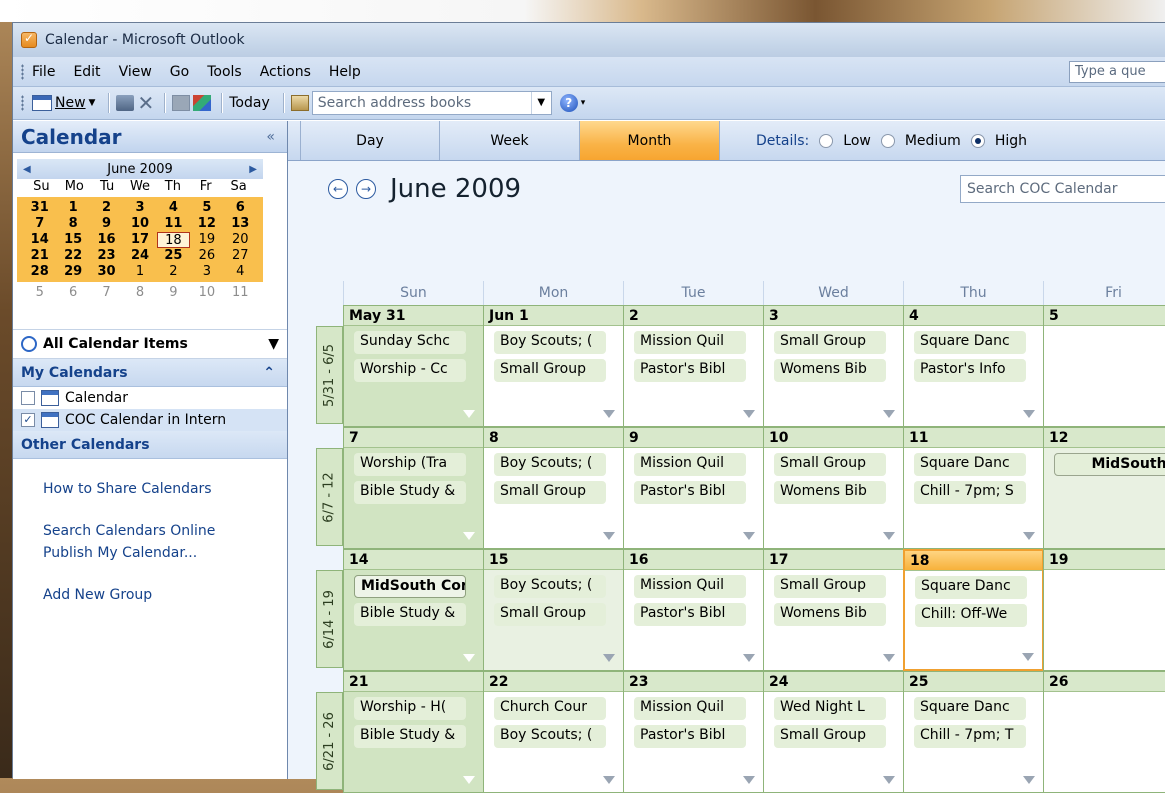 The image size is (1165, 793). What do you see at coordinates (933, 141) in the screenshot?
I see `details-medium-label: Medium` at bounding box center [933, 141].